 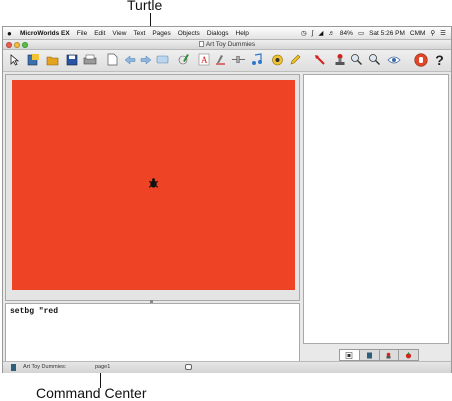 I want to click on tab-project, so click(x=408, y=355).